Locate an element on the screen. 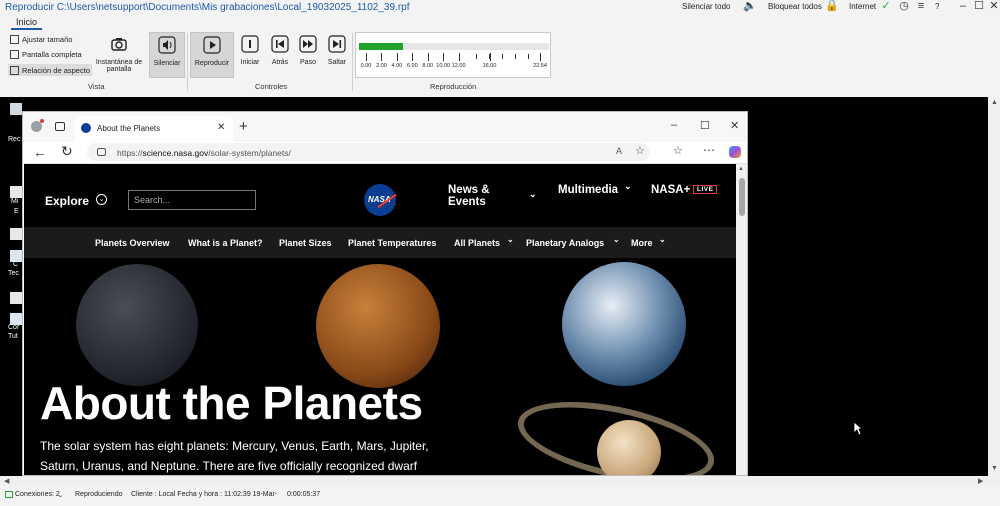  mute-all-button: Silenciar todo is located at coordinates (706, 6).